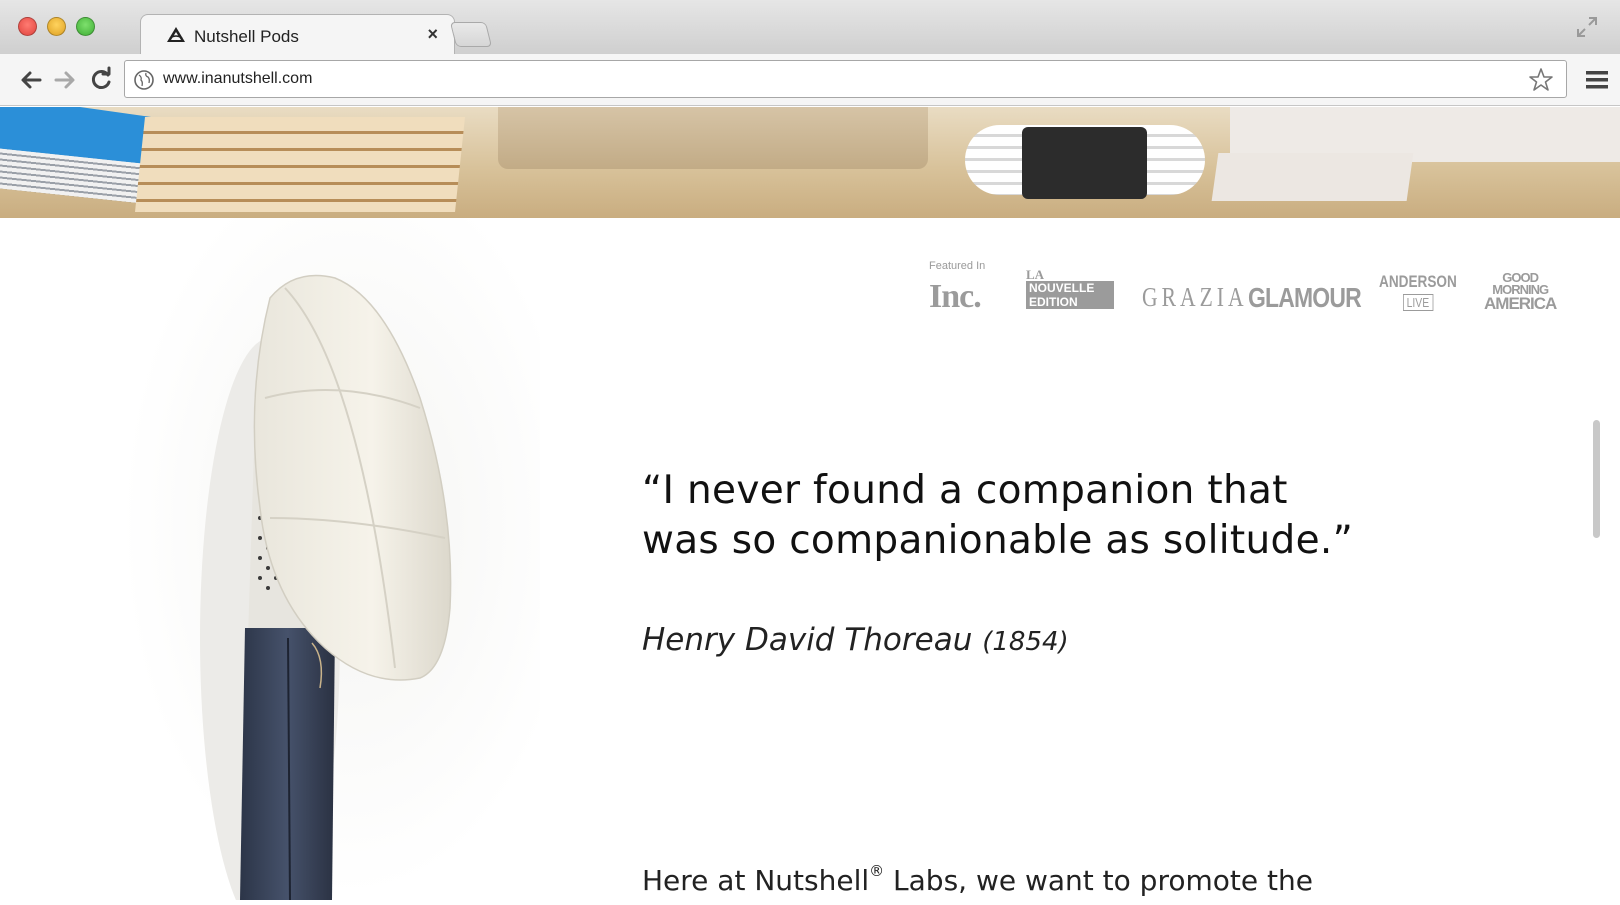  What do you see at coordinates (807, 640) in the screenshot?
I see `author-name: Henry David Thoreau` at bounding box center [807, 640].